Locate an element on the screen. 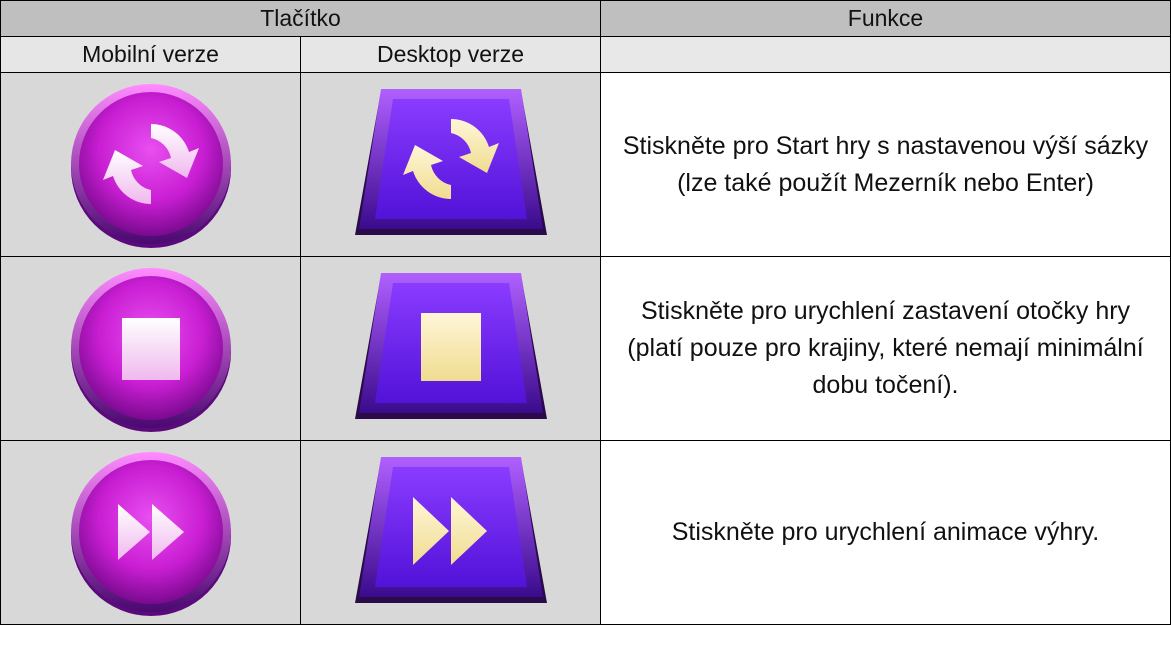  desktop-refresh-button is located at coordinates (450, 161).